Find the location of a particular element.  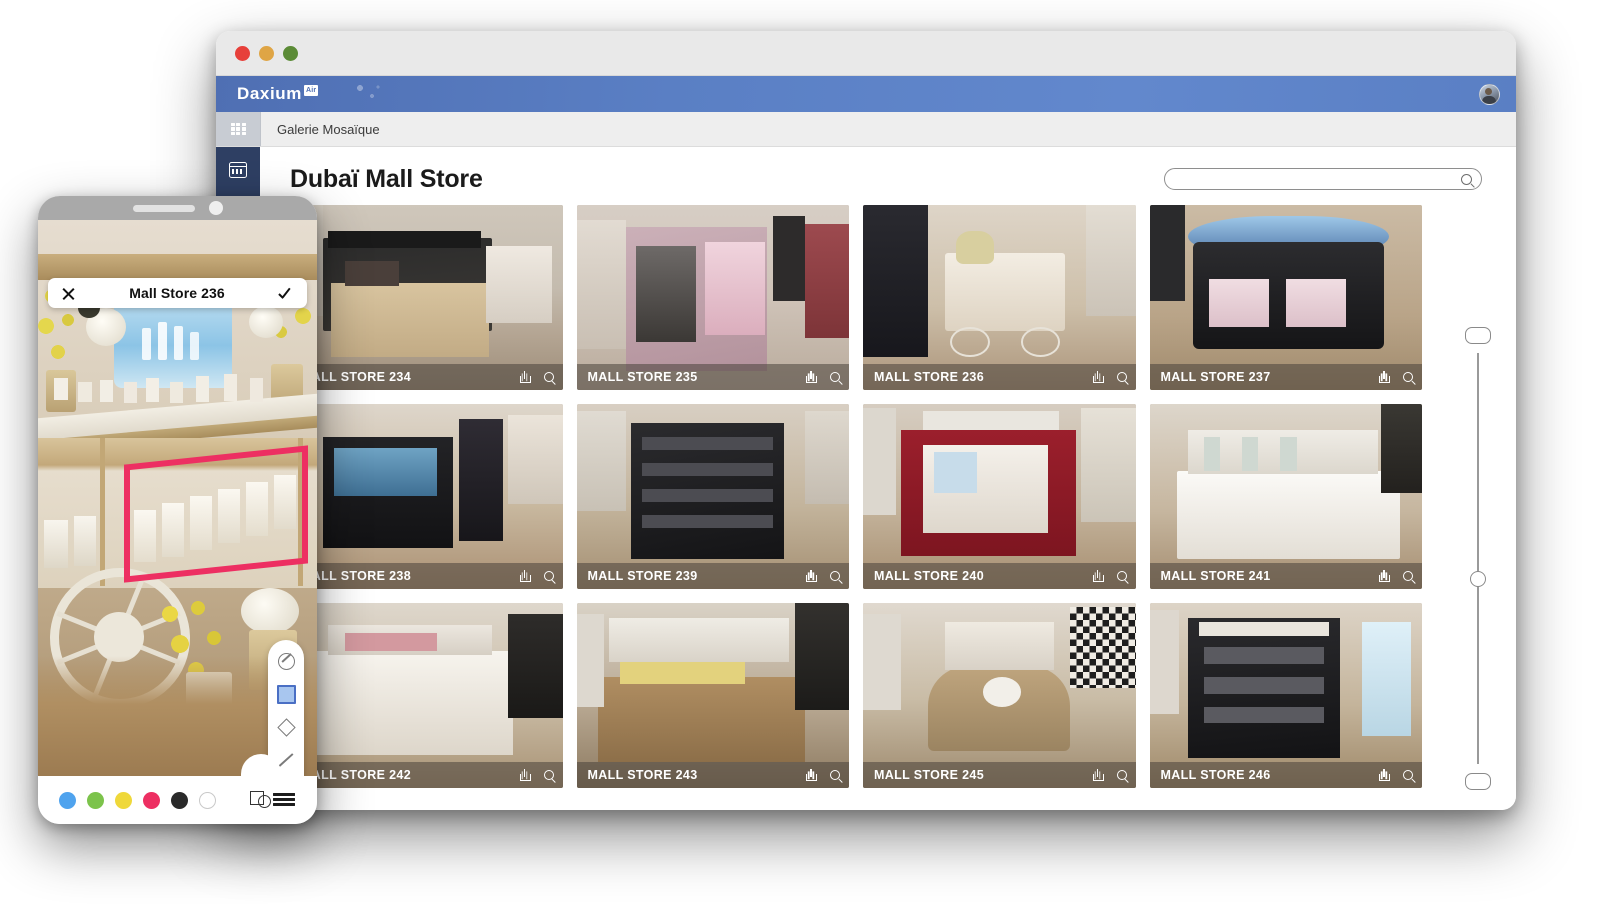

color-swatch-black is located at coordinates (179, 800).